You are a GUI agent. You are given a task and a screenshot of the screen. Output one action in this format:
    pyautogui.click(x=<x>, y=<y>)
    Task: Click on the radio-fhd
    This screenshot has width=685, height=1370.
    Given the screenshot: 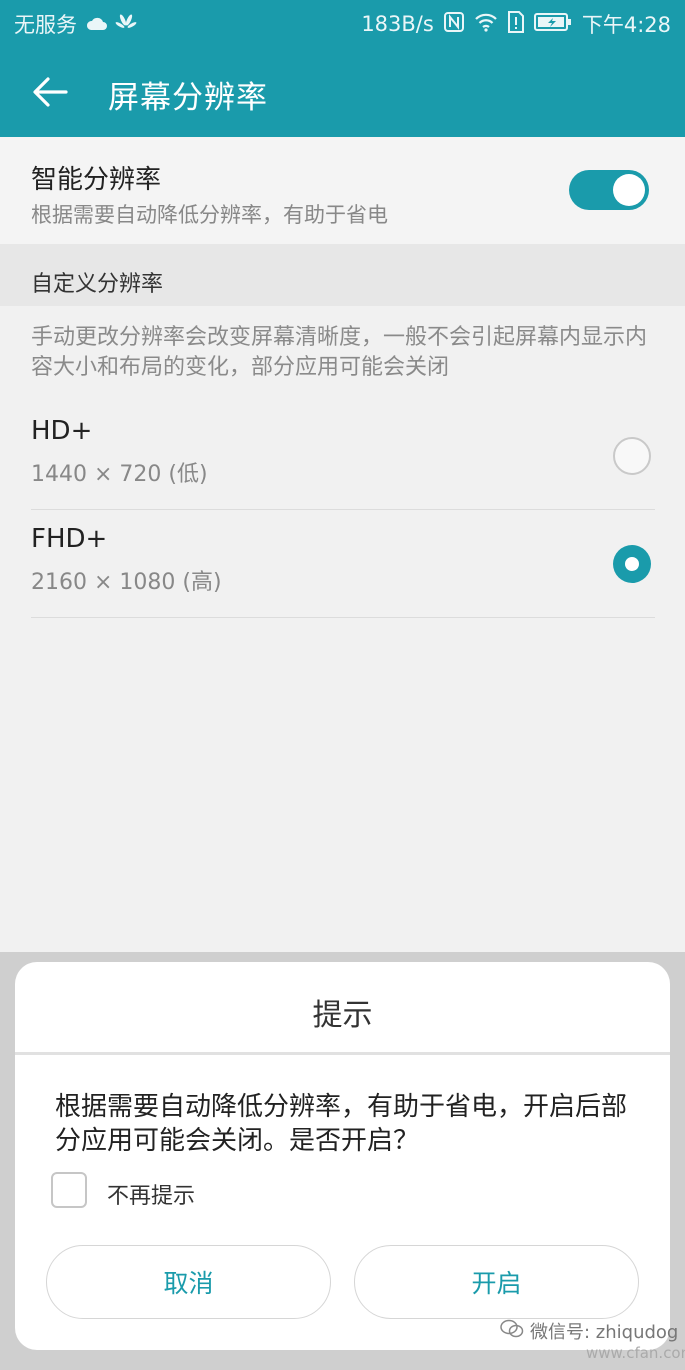 What is the action you would take?
    pyautogui.click(x=632, y=564)
    